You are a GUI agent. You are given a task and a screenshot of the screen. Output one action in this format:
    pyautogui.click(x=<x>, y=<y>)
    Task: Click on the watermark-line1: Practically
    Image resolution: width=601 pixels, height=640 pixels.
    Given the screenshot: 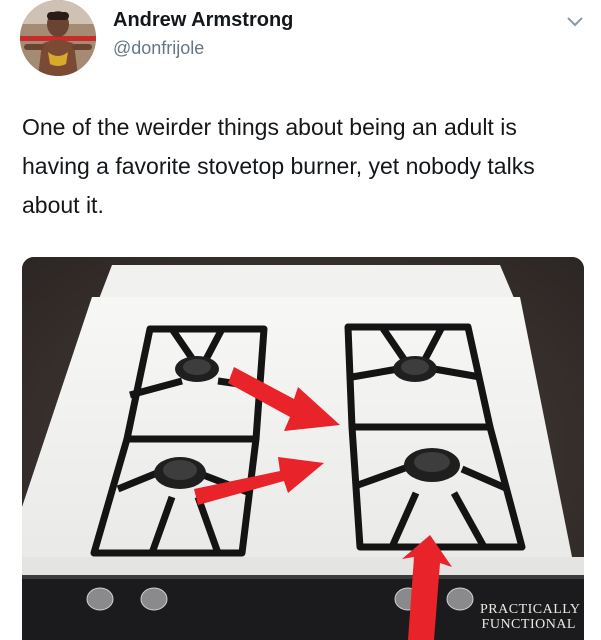 What is the action you would take?
    pyautogui.click(x=530, y=609)
    